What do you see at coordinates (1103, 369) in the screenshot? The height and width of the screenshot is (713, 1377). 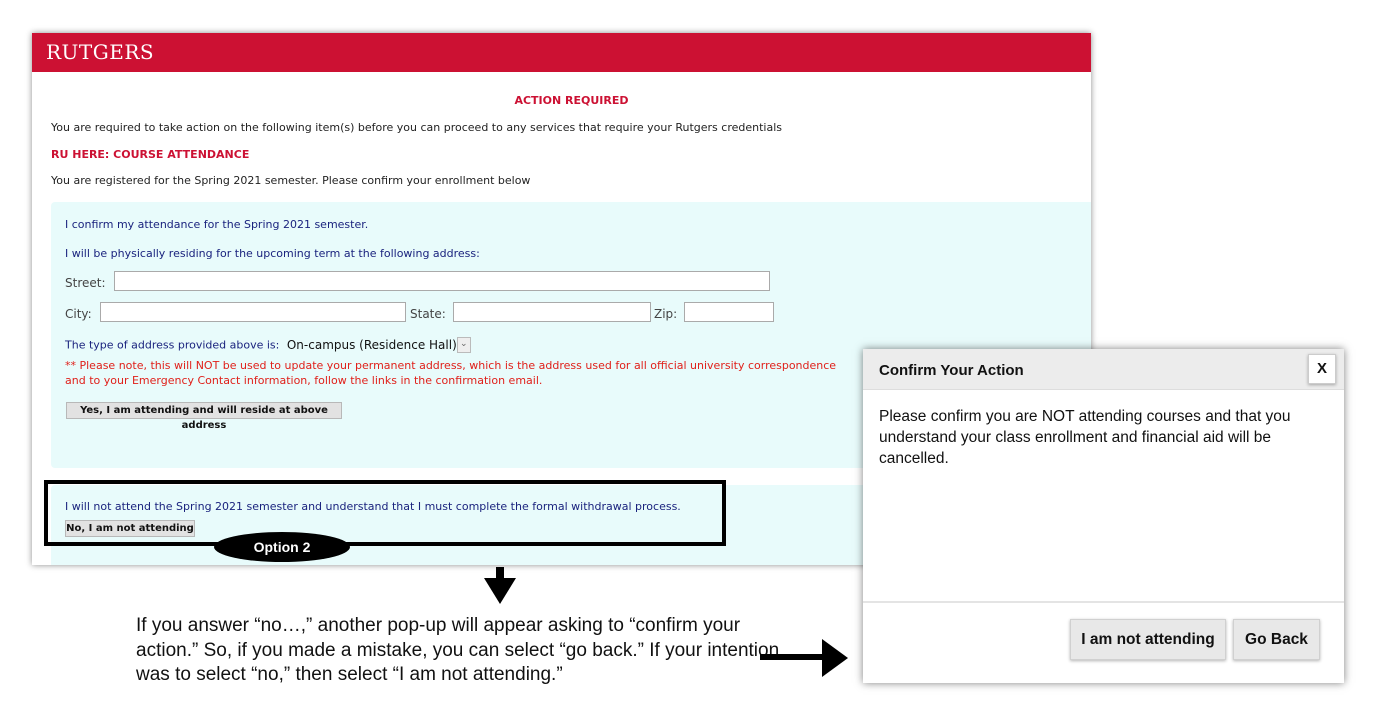 I see `modal-header: Confirm Your Action X` at bounding box center [1103, 369].